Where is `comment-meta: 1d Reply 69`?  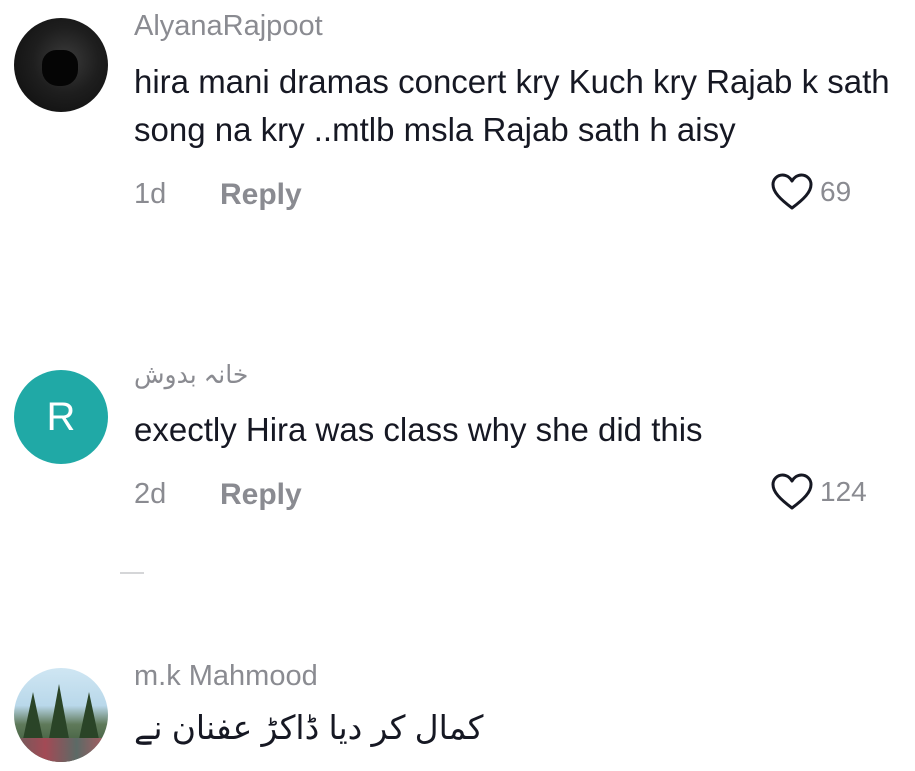 comment-meta: 1d Reply 69 is located at coordinates (514, 195).